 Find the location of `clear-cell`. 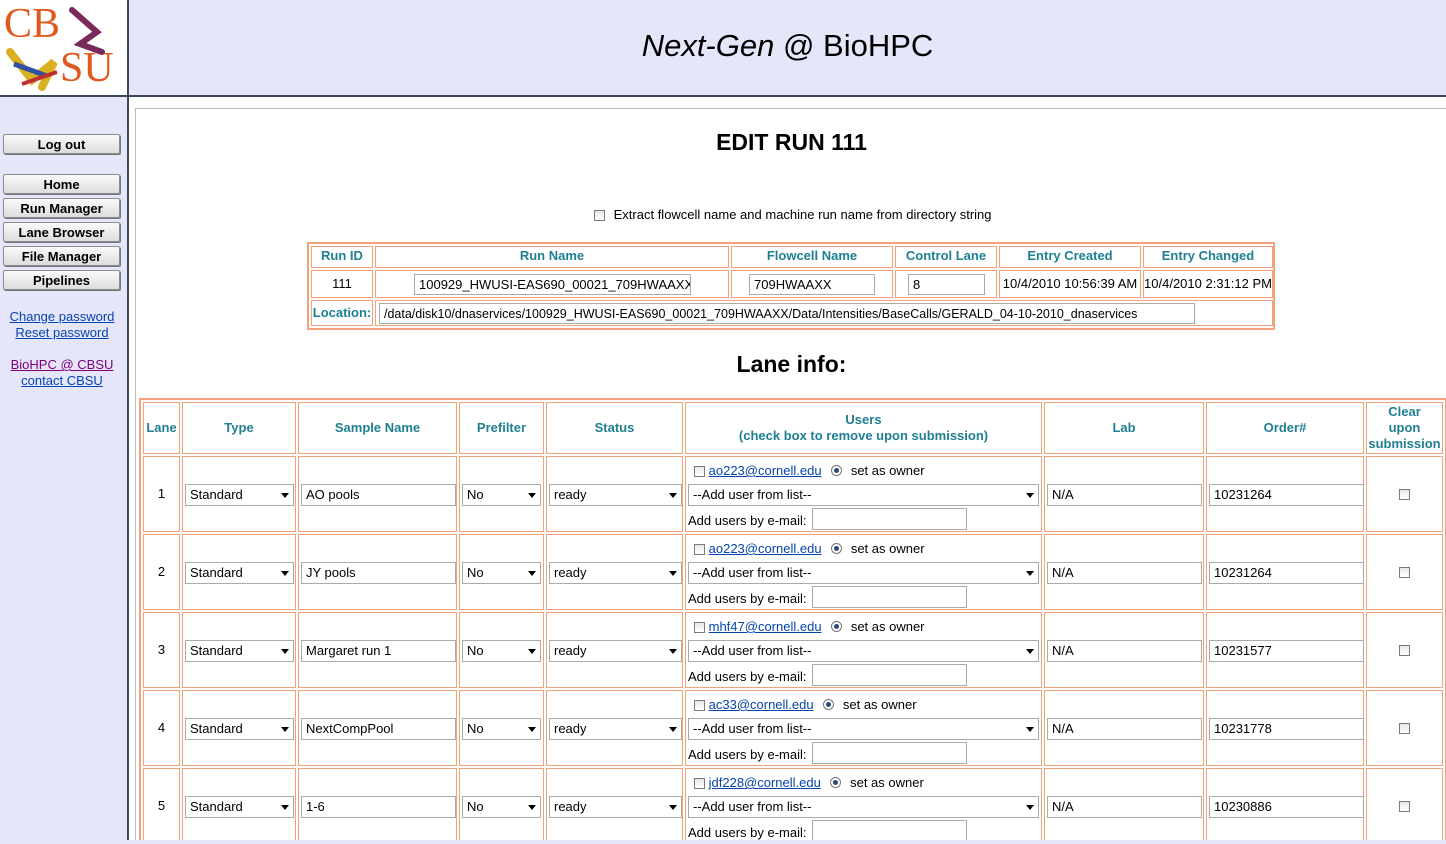

clear-cell is located at coordinates (1404, 728).